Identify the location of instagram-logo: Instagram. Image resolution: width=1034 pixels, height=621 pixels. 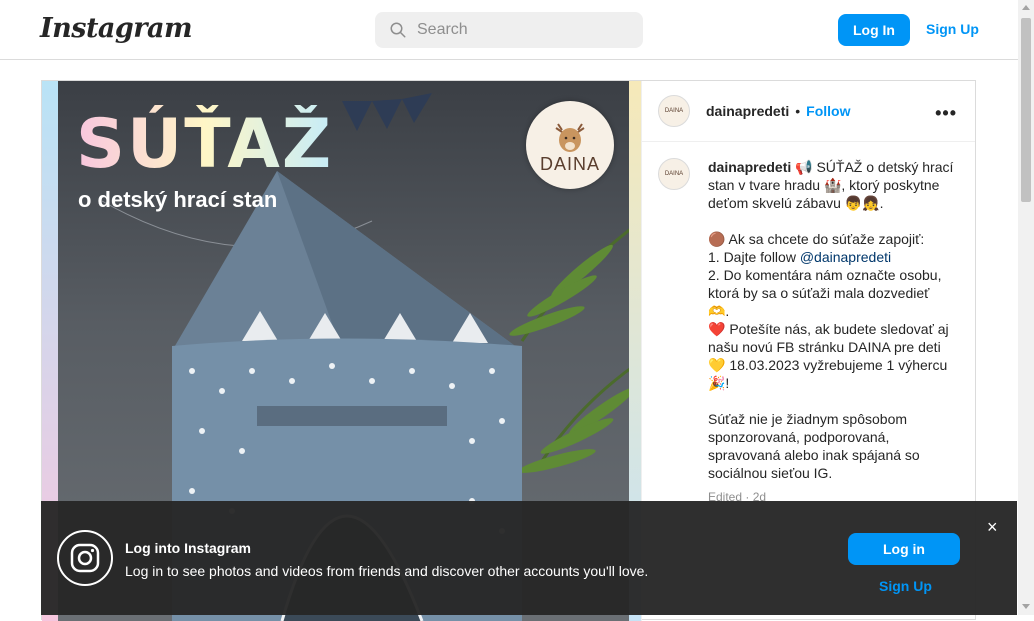
(116, 28).